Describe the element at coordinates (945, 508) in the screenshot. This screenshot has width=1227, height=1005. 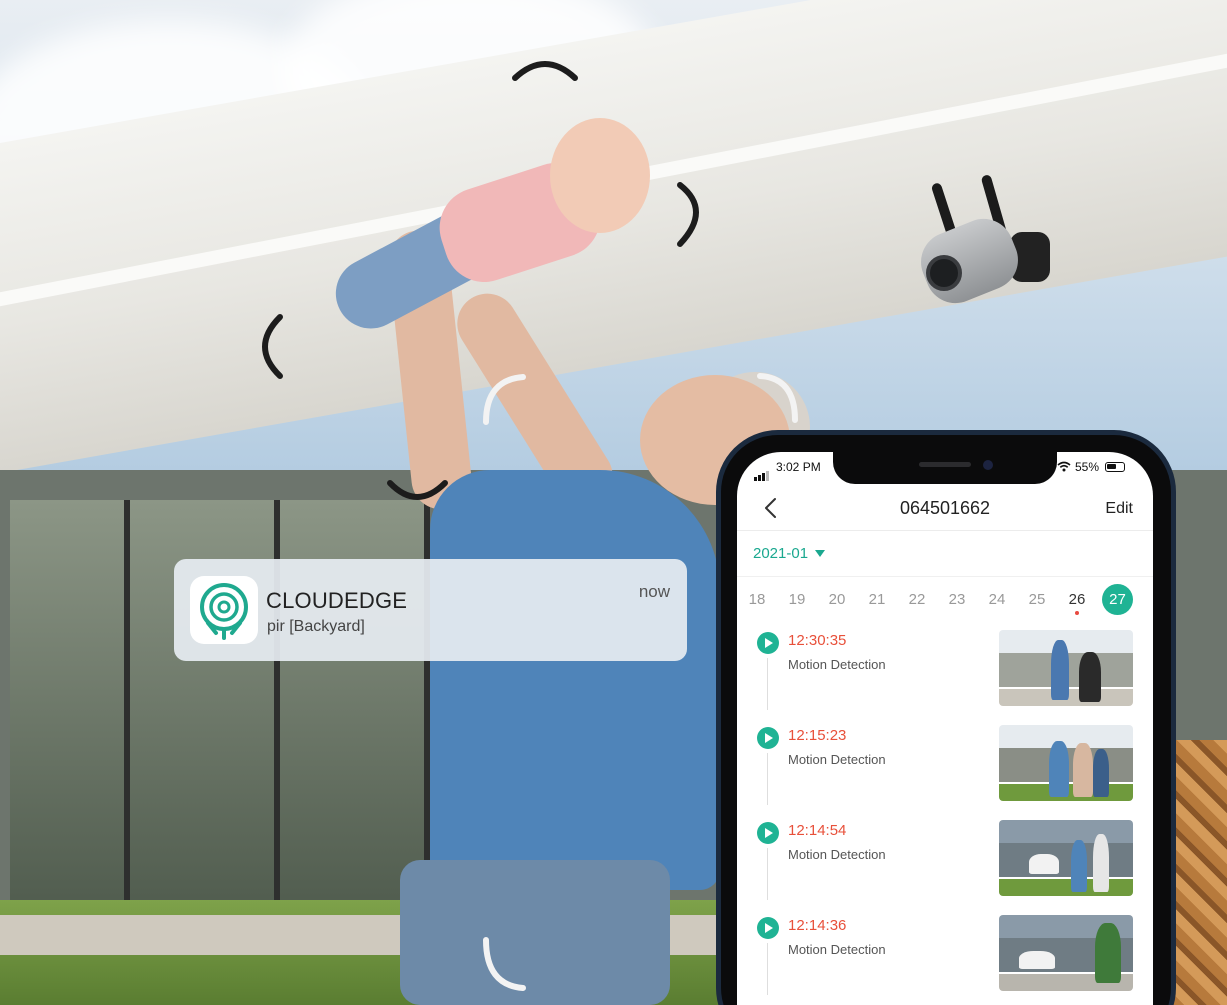
I see `device-id-title: 064501662` at that location.